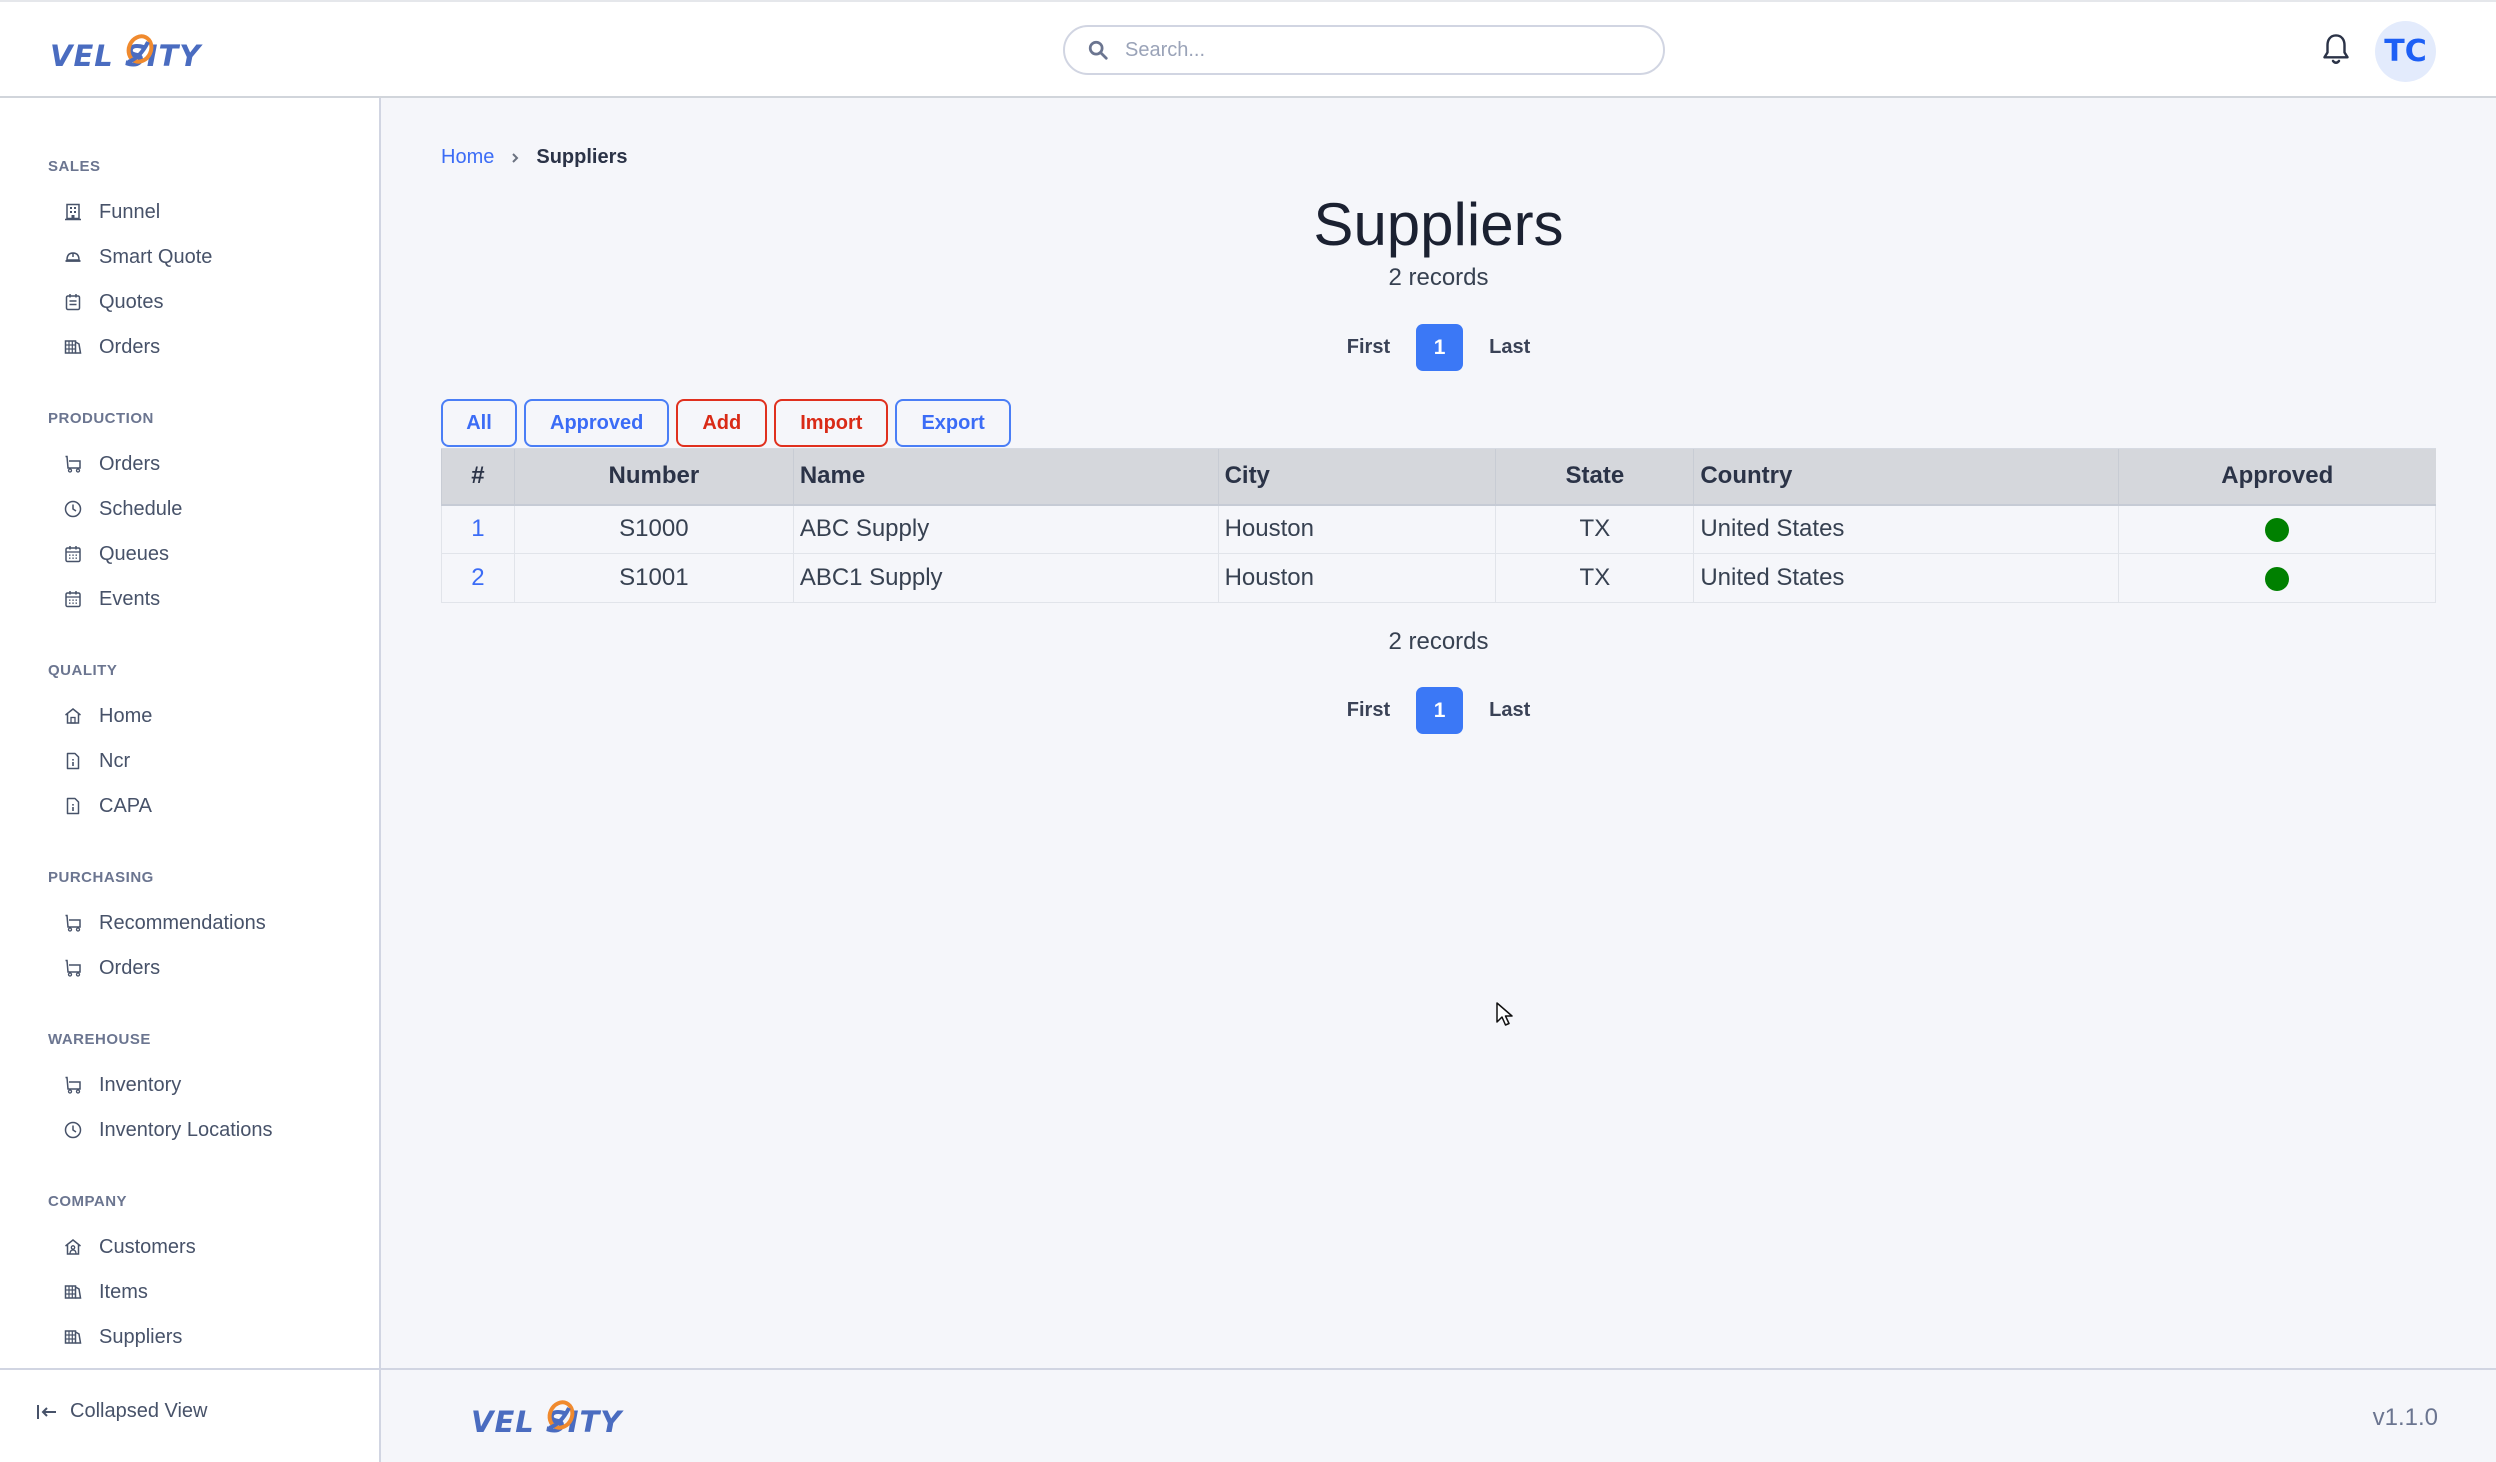 The width and height of the screenshot is (2496, 1462). I want to click on sidebar-item-quality-home: Home, so click(198, 716).